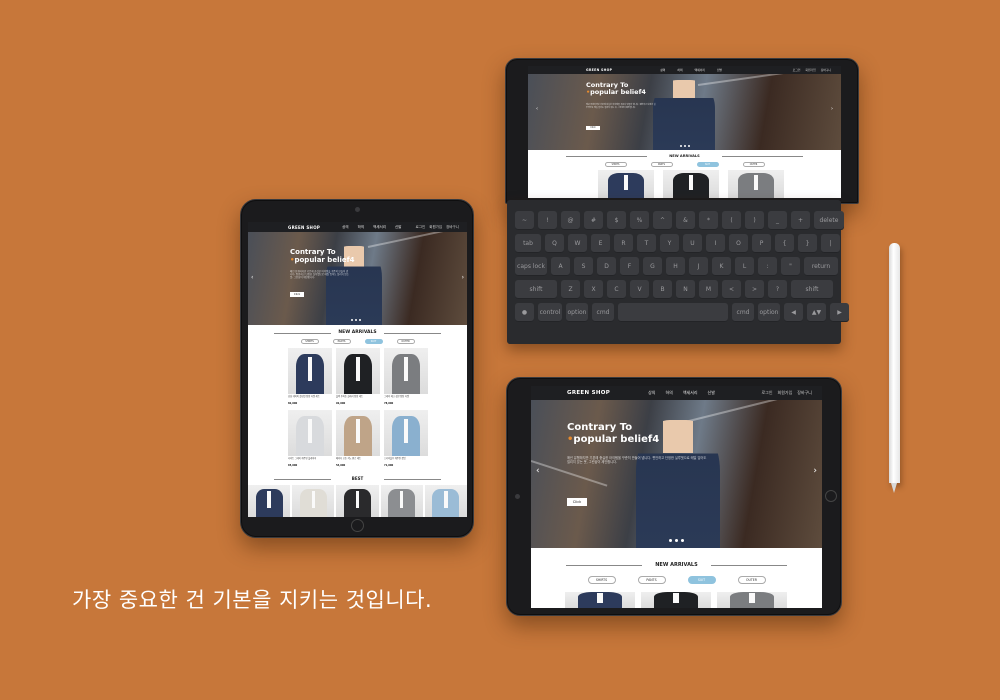 The height and width of the screenshot is (700, 1000). Describe the element at coordinates (777, 220) in the screenshot. I see `key: _` at that location.